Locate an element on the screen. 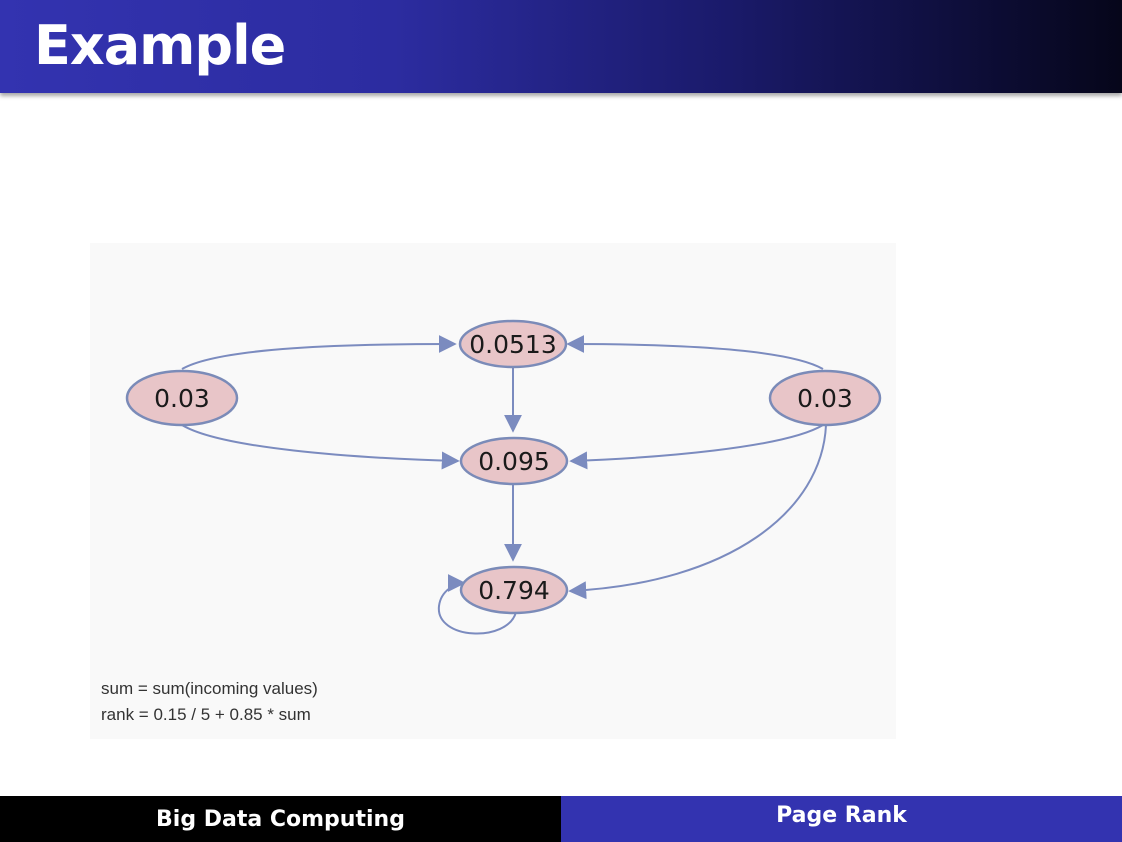  footer-course: Big Data Computing is located at coordinates (280, 819).